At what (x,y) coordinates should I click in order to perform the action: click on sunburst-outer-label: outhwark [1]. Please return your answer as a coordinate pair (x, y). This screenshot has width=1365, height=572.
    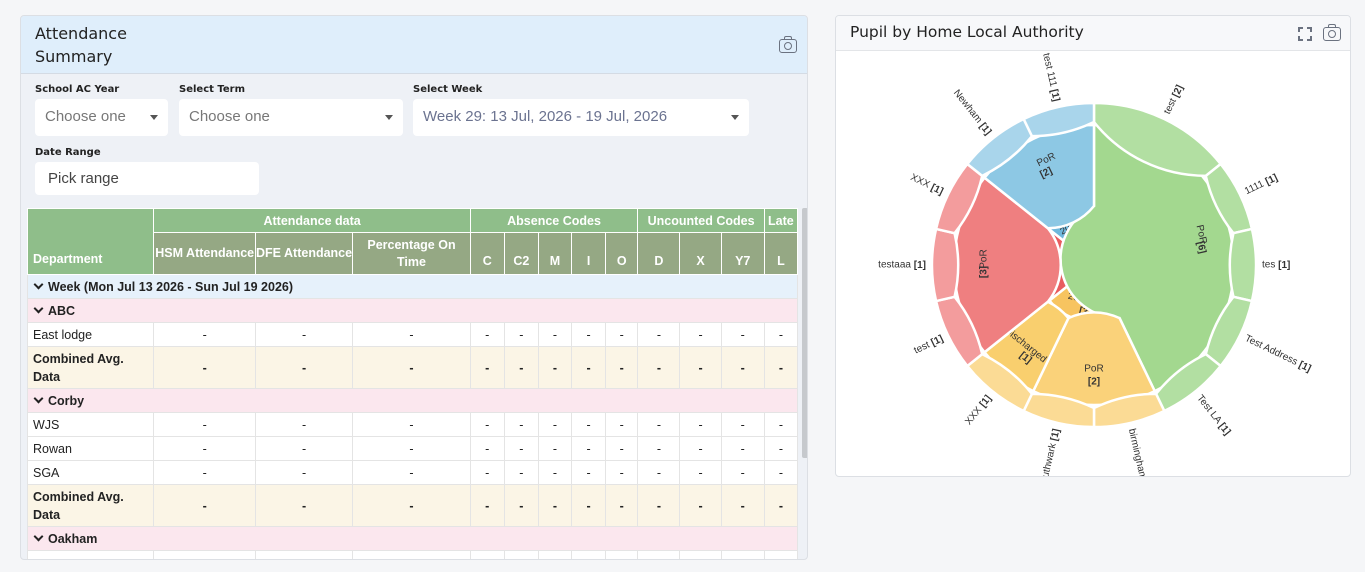
    Looking at the image, I should click on (1050, 452).